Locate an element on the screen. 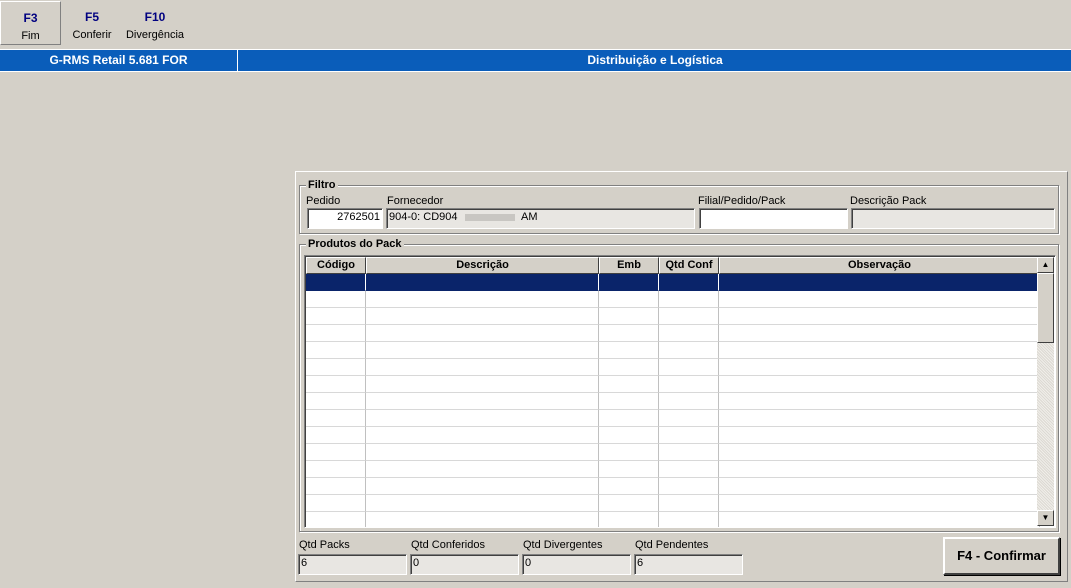  descricao-pack-field is located at coordinates (953, 218).